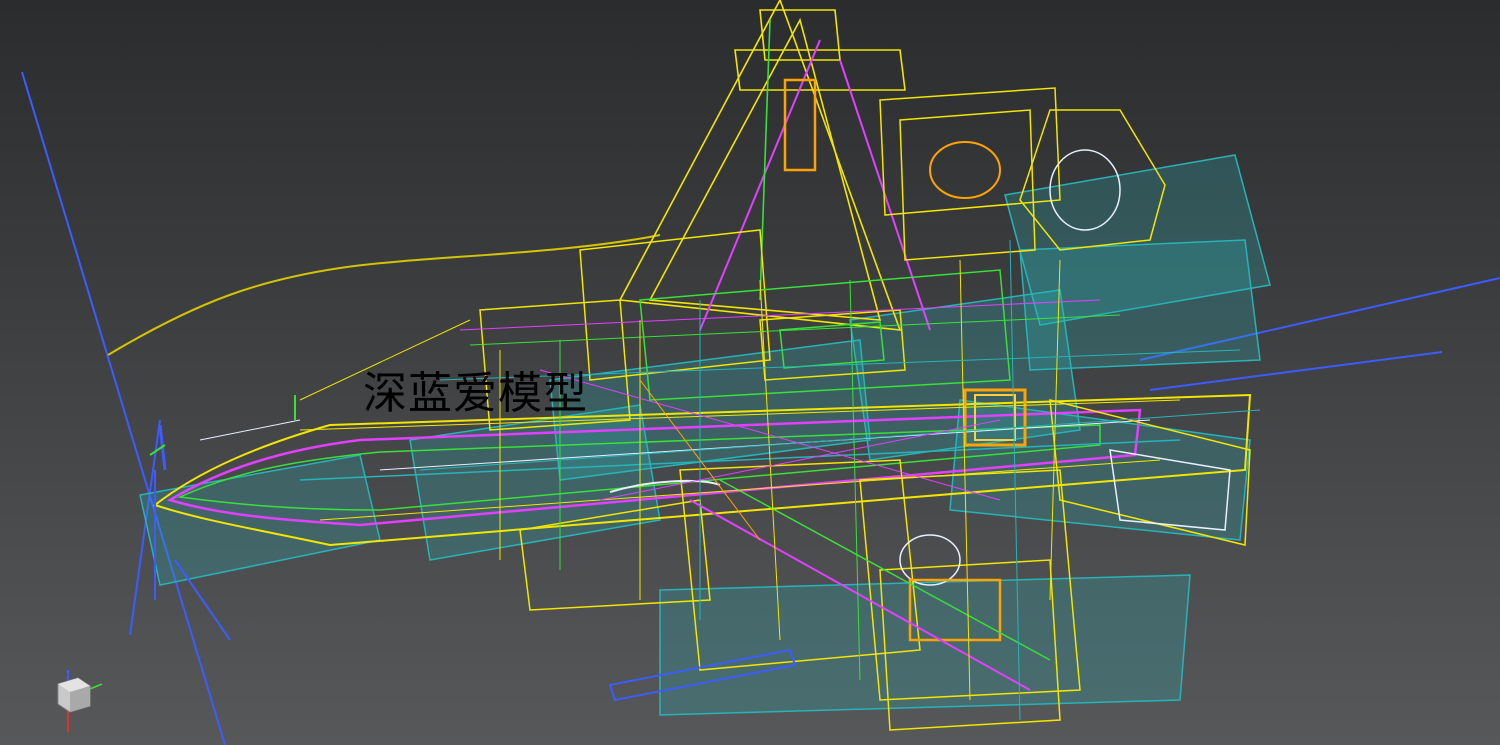 This screenshot has height=745, width=1500. I want to click on watermark-text: 深蓝爱模型, so click(475, 393).